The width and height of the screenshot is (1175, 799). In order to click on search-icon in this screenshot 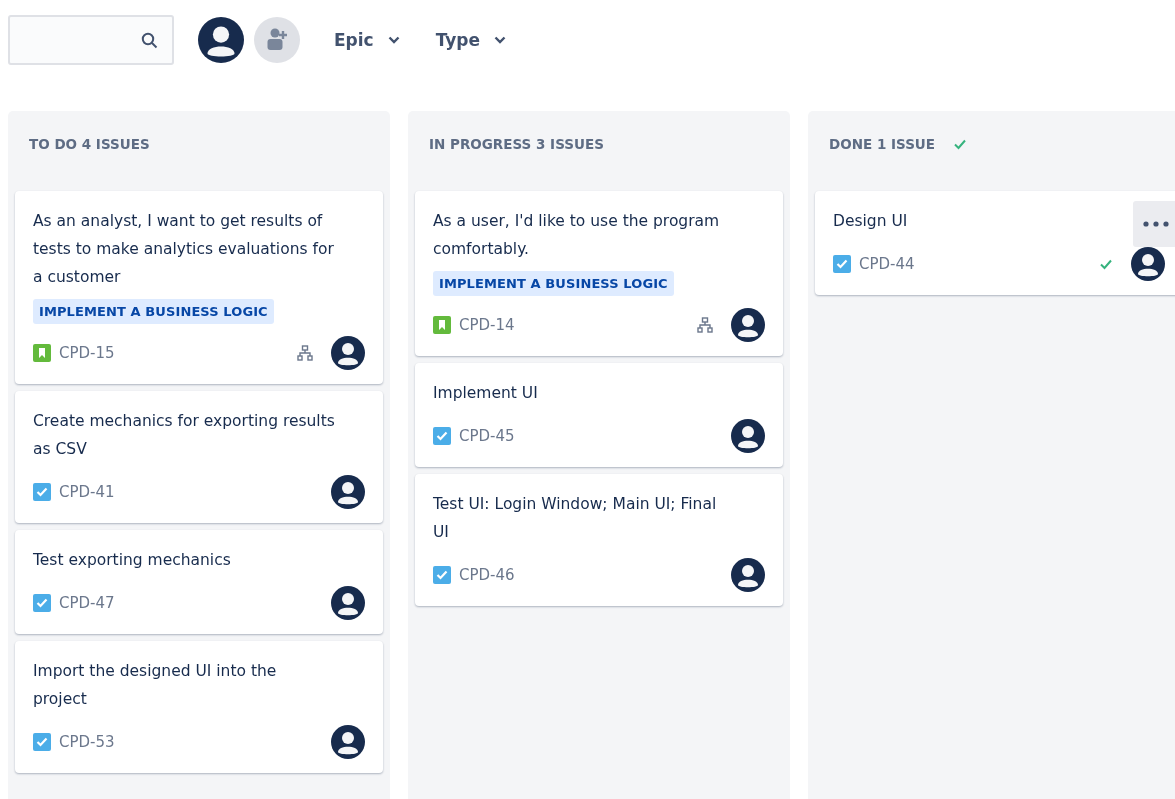, I will do `click(149, 40)`.